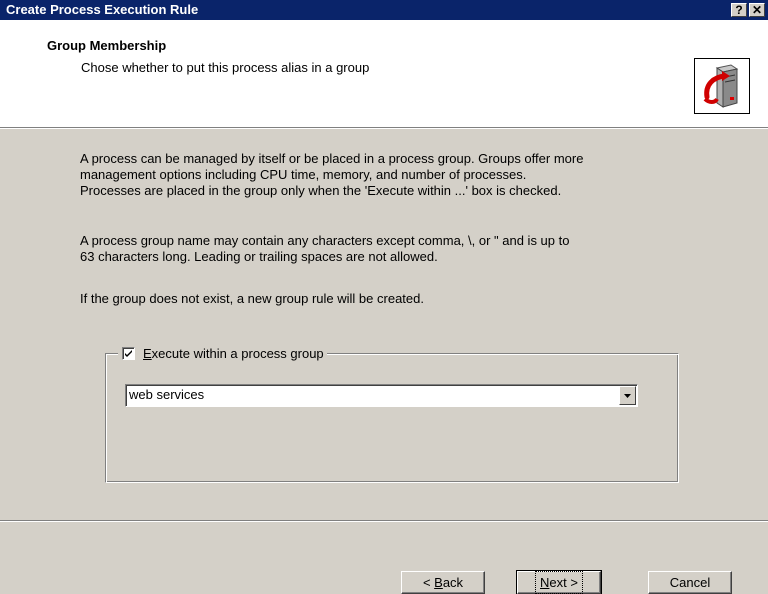 Image resolution: width=768 pixels, height=594 pixels. I want to click on title-bar: Create Process Execution Rule ? ✕, so click(384, 10).